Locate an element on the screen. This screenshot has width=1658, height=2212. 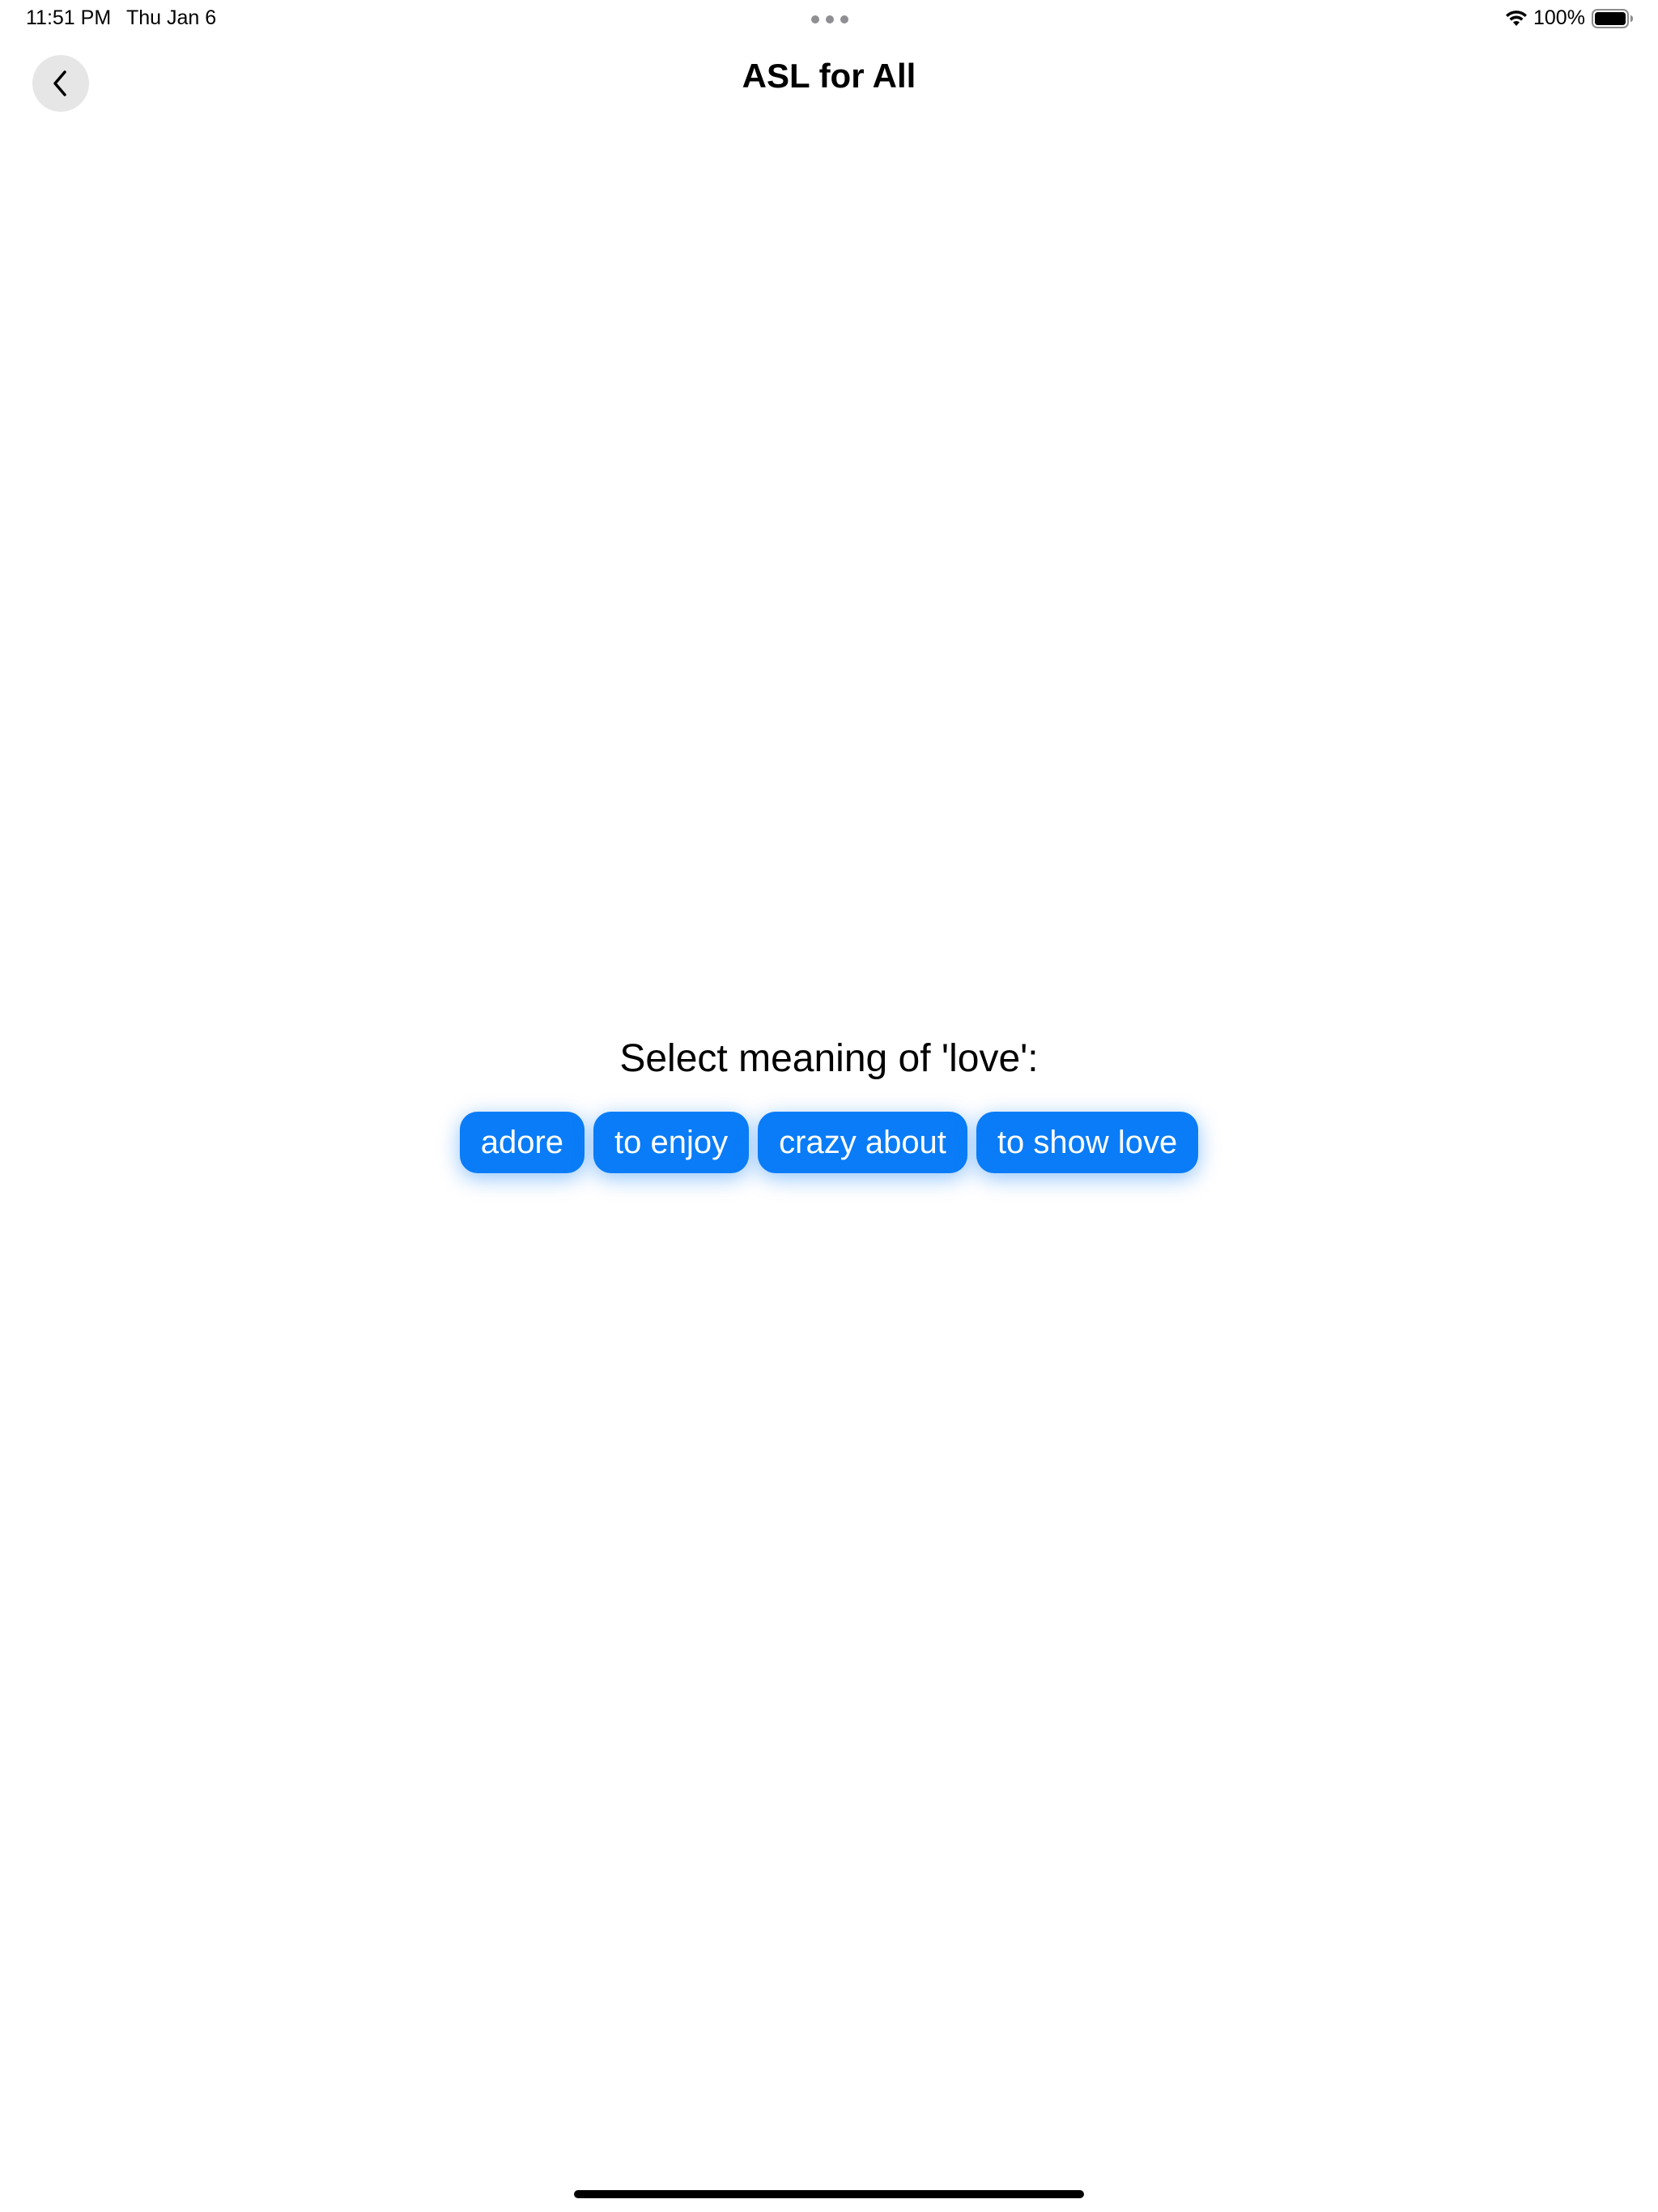
battery-icon is located at coordinates (1612, 19).